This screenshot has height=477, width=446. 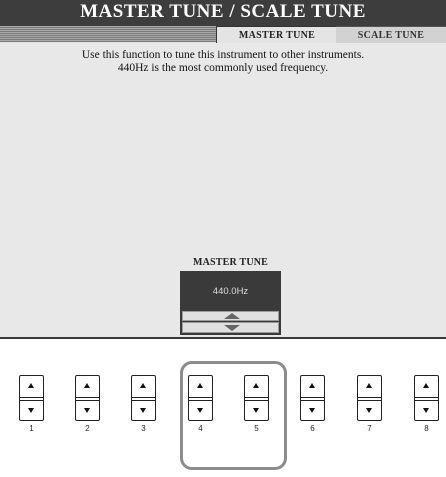 I want to click on hardware-button-3-down-arrow-icon, so click(x=143, y=410).